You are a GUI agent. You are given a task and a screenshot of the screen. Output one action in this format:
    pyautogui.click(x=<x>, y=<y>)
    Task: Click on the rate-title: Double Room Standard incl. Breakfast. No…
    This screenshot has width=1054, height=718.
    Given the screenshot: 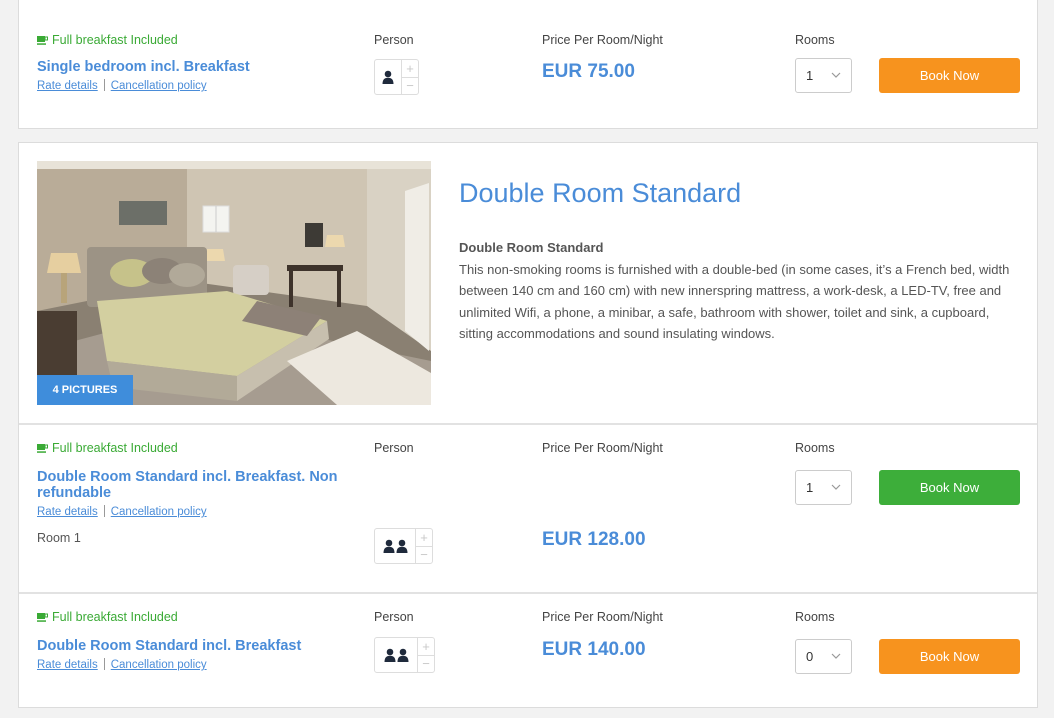 What is the action you would take?
    pyautogui.click(x=202, y=485)
    